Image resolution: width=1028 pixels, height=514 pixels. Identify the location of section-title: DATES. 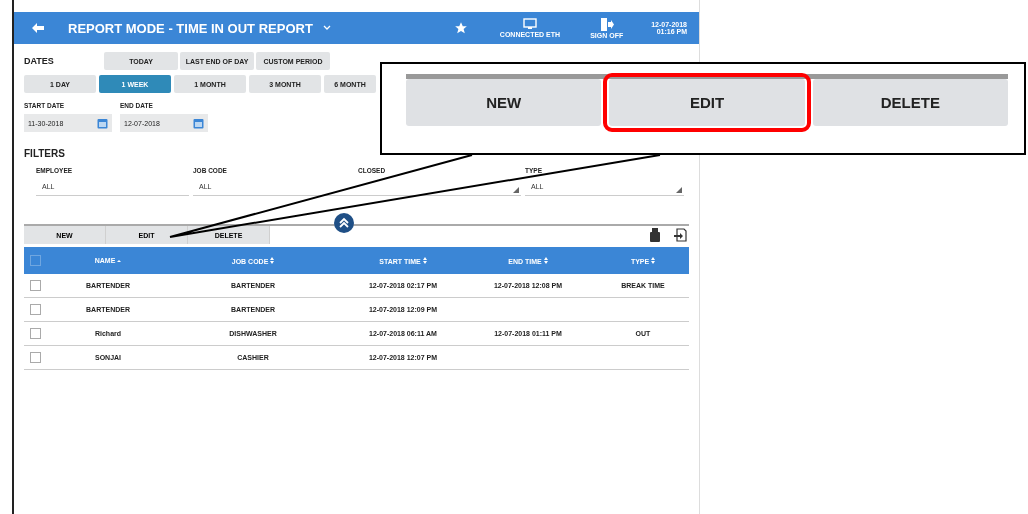
(39, 61).